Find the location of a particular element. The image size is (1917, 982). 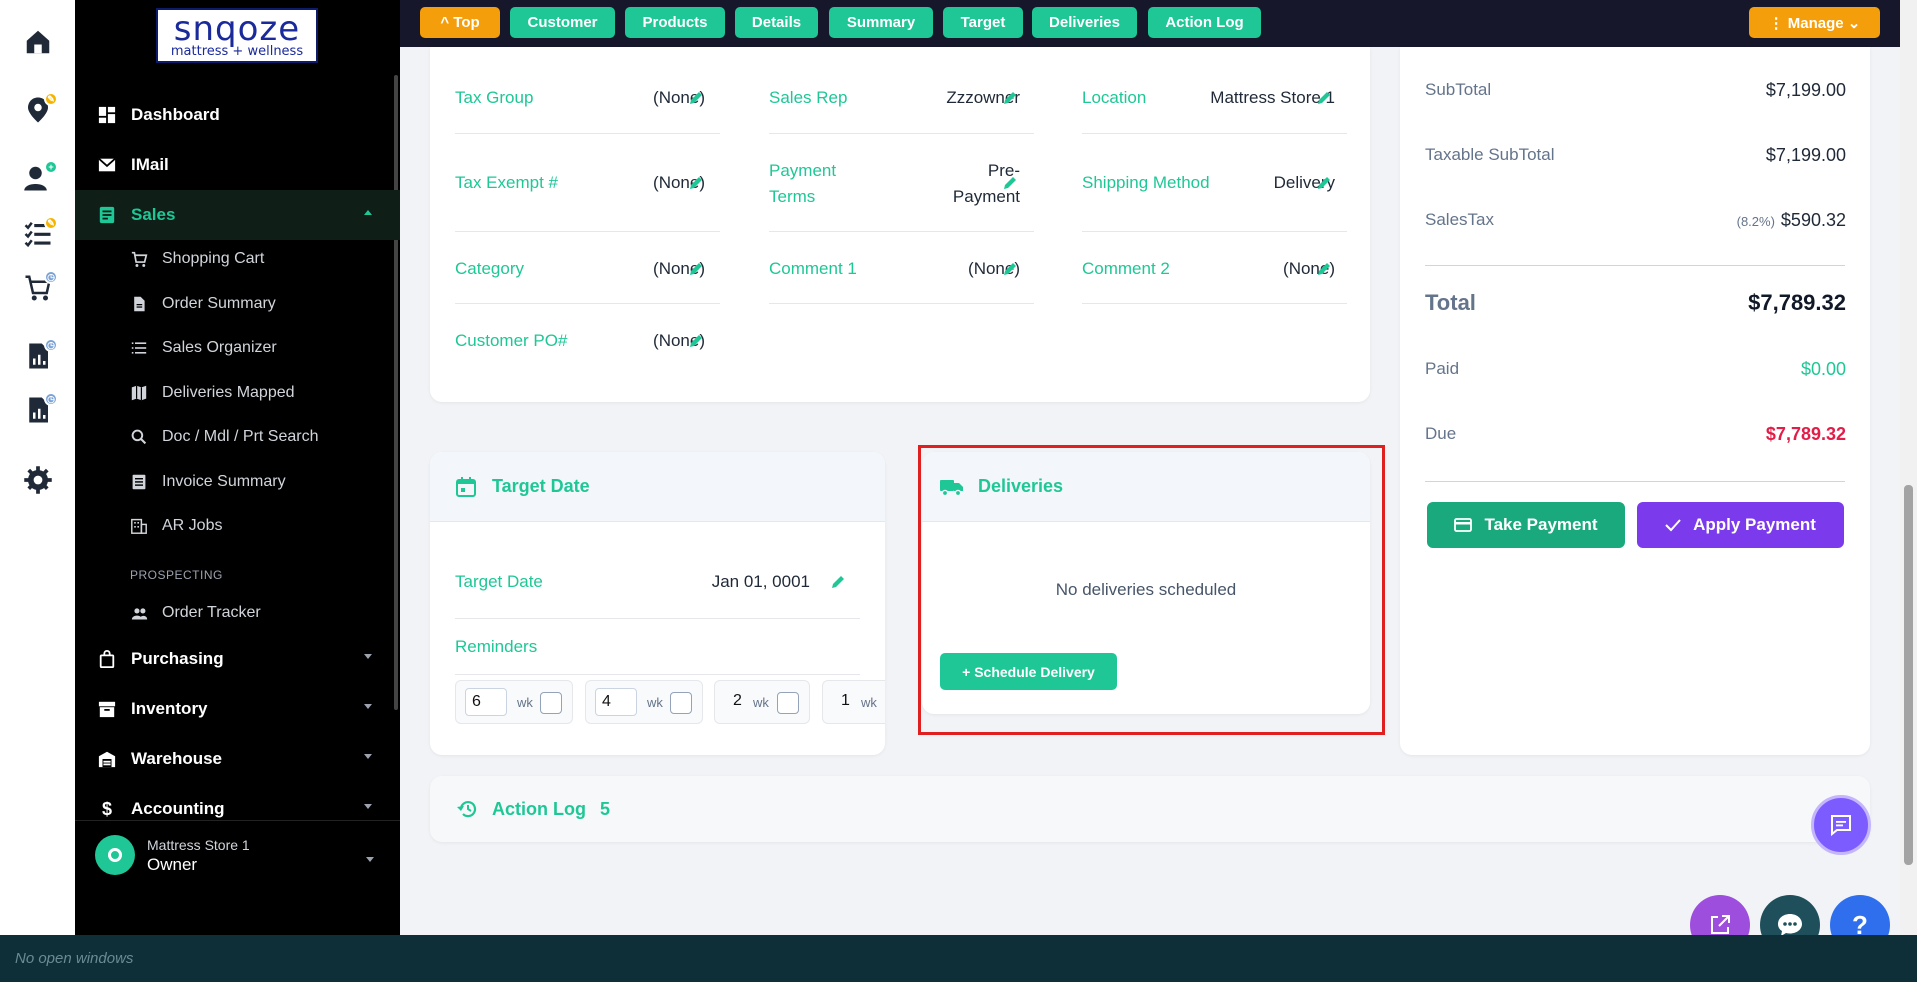

nav-summary-button: Summary is located at coordinates (881, 22).